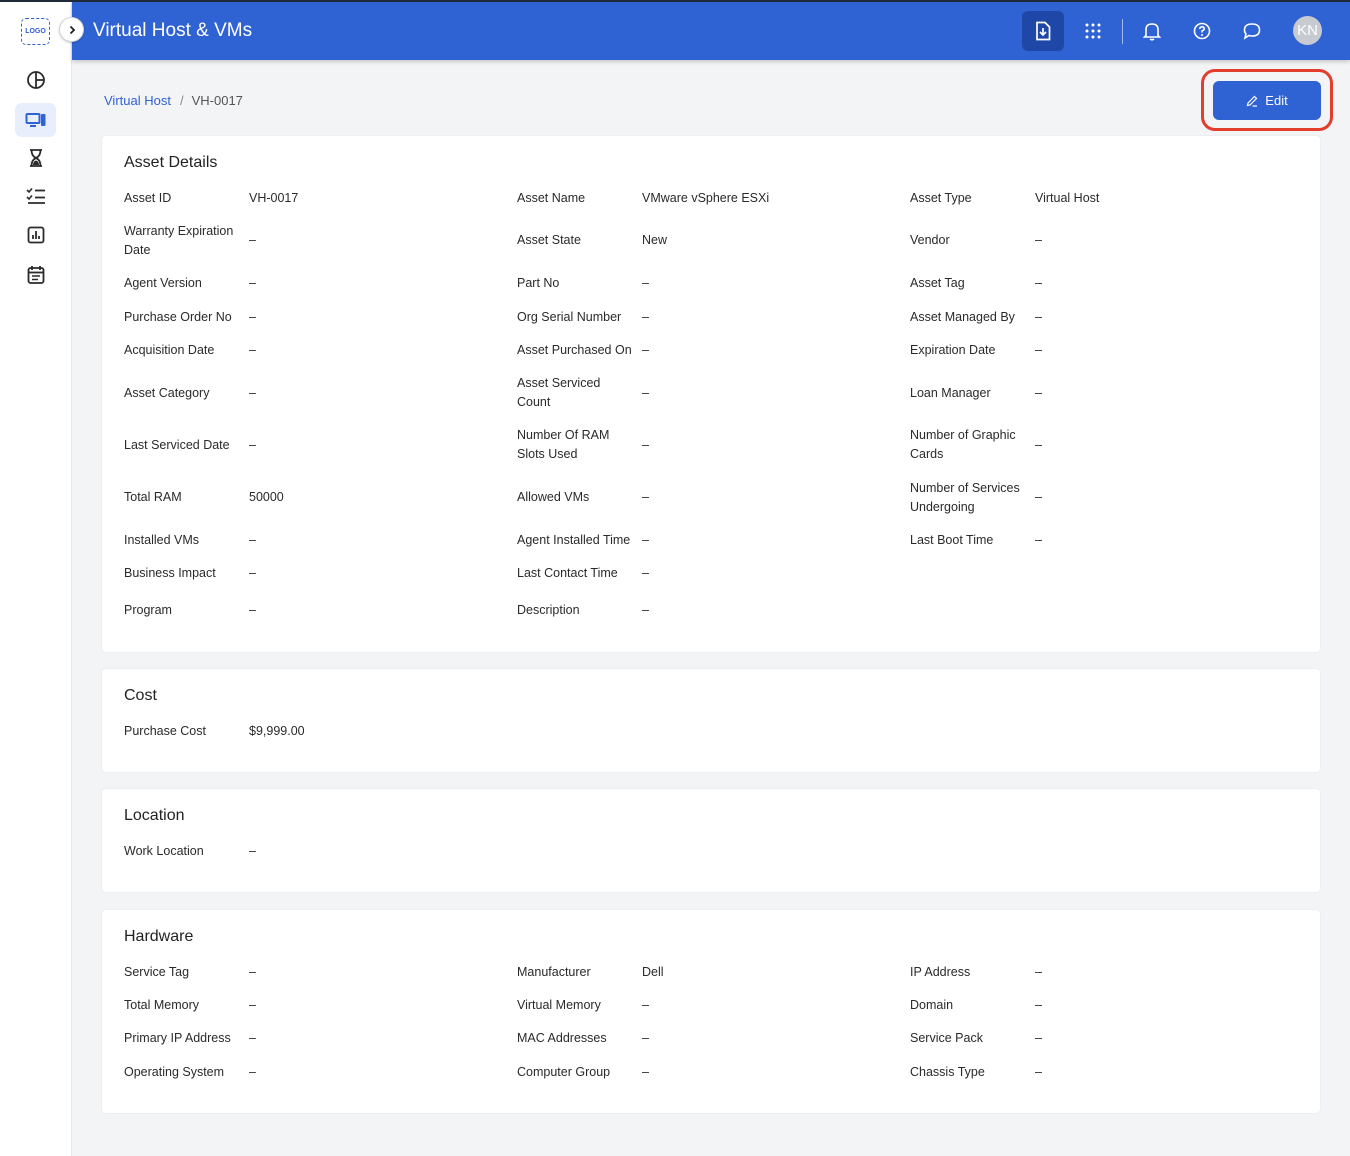  I want to click on nav-reports, so click(35, 235).